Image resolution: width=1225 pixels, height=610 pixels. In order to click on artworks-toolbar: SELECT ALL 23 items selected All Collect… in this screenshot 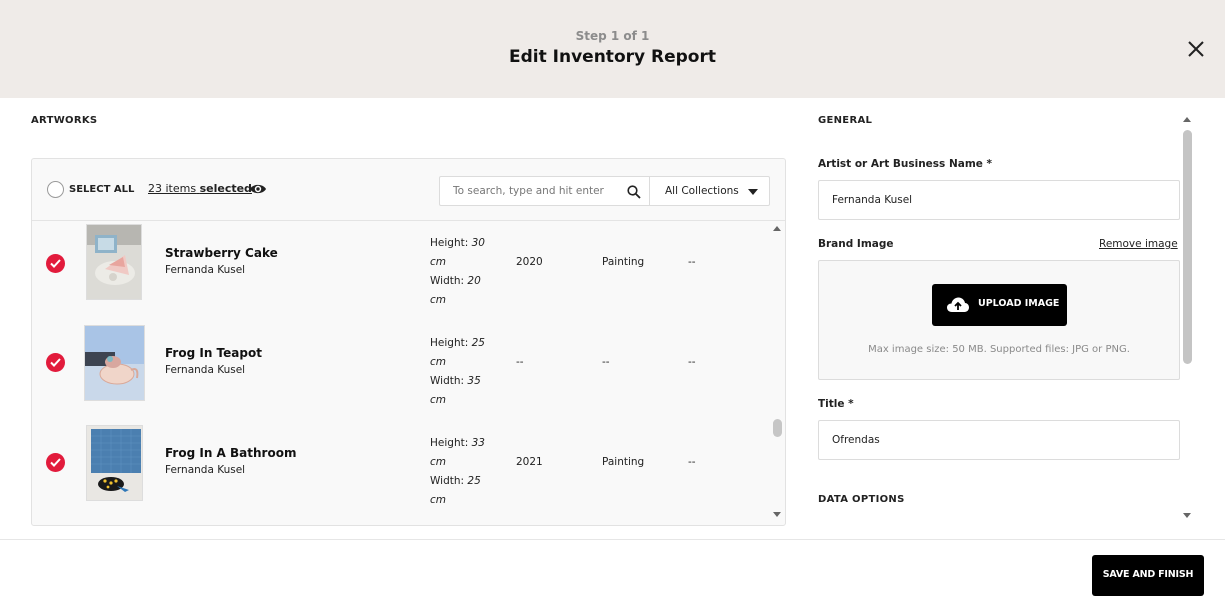, I will do `click(408, 190)`.